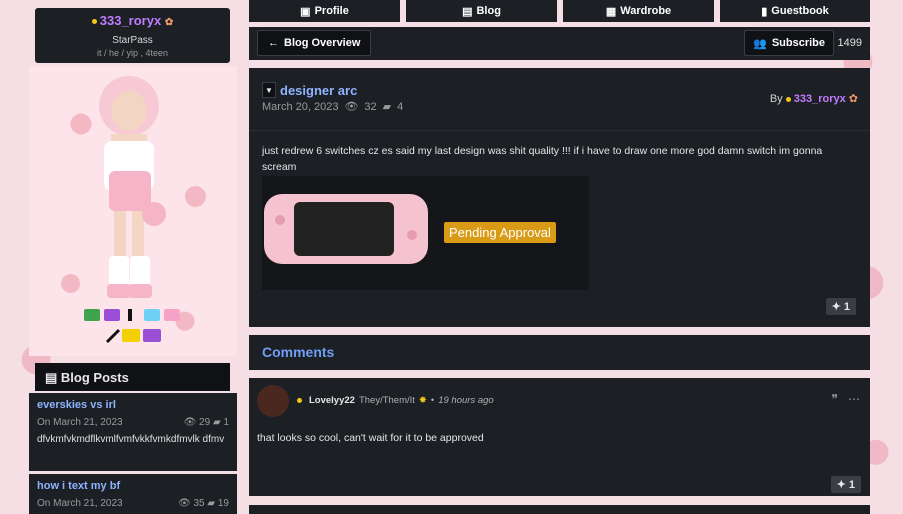  Describe the element at coordinates (131, 439) in the screenshot. I see `sidebar-post-body: dfvkmfvkmdflkvmlfvmfvkkfvmkdfmvlk dfmv` at that location.